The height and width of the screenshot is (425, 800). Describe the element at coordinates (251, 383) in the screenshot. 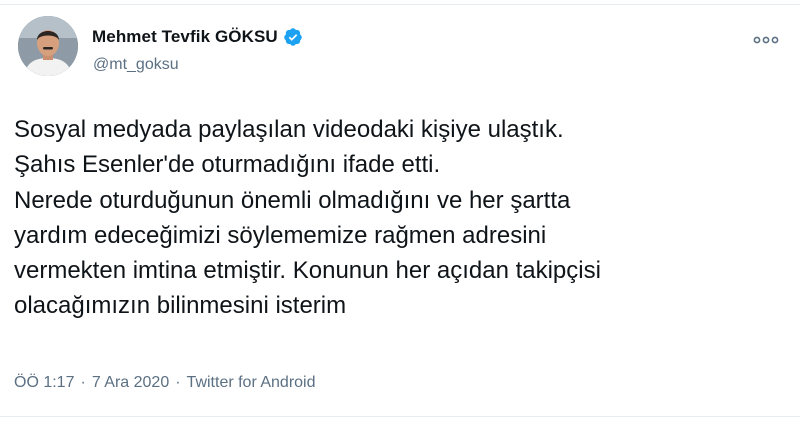

I see `tweet-source-link: Twitter for Android` at that location.